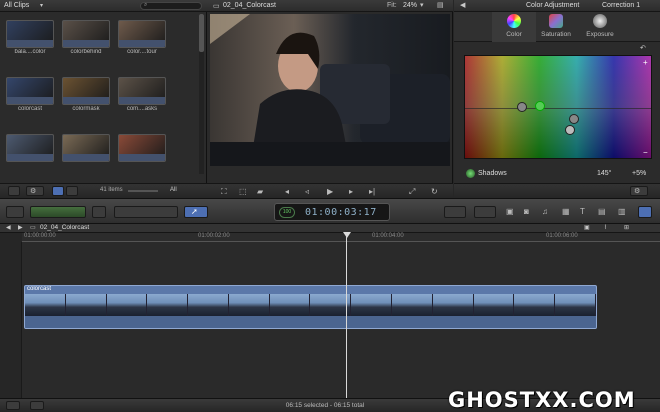  I want to click on timeline-header: ◀ ▶ ▭ 02_04_Colorcast ▣ ⌇ ⊞, so click(330, 228).